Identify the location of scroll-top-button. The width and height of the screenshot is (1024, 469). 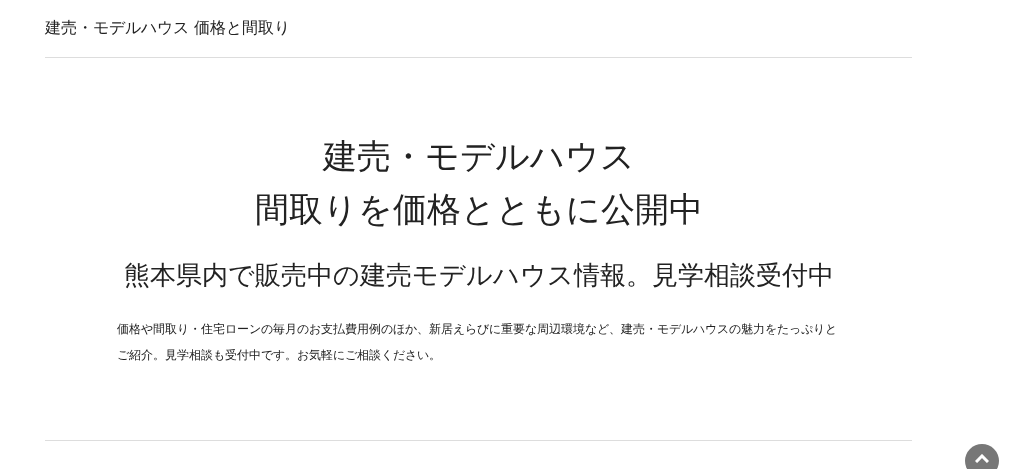
(982, 456).